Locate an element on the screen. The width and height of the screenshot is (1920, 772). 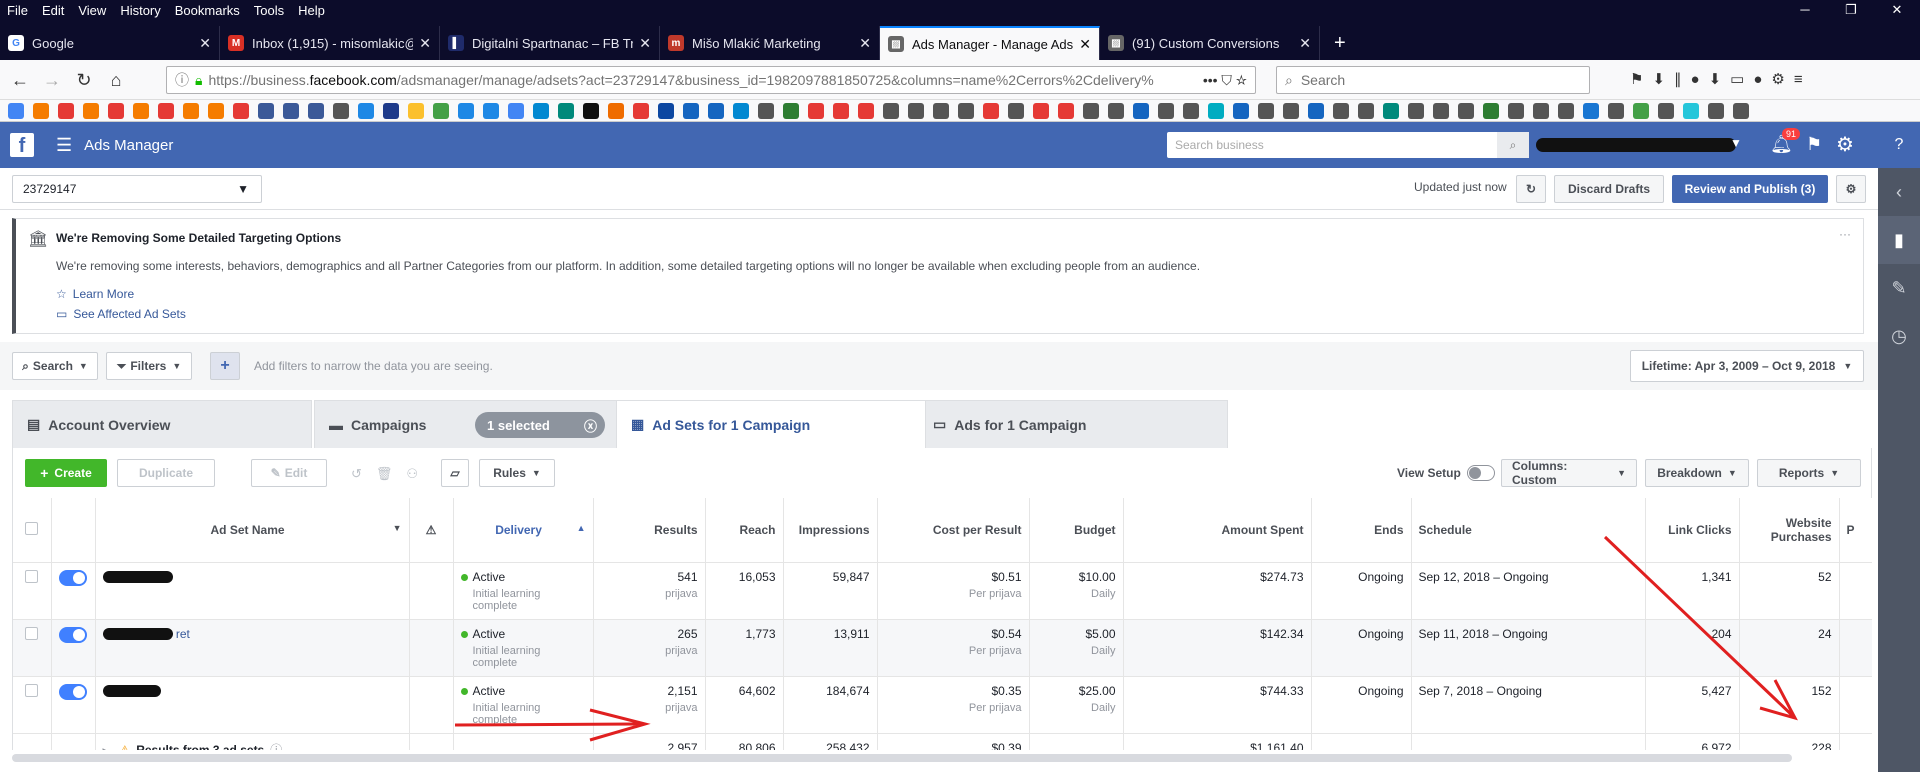
selection-pill: 1 selected ⓧ is located at coordinates (540, 425).